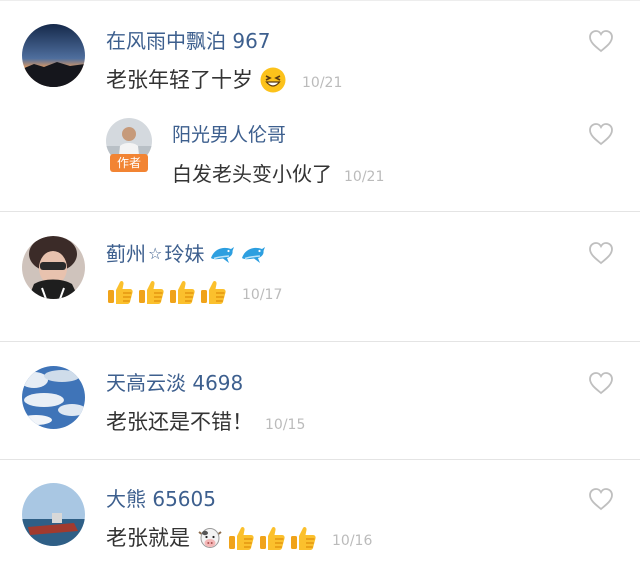  I want to click on comment-username: 大熊 65605, so click(161, 499).